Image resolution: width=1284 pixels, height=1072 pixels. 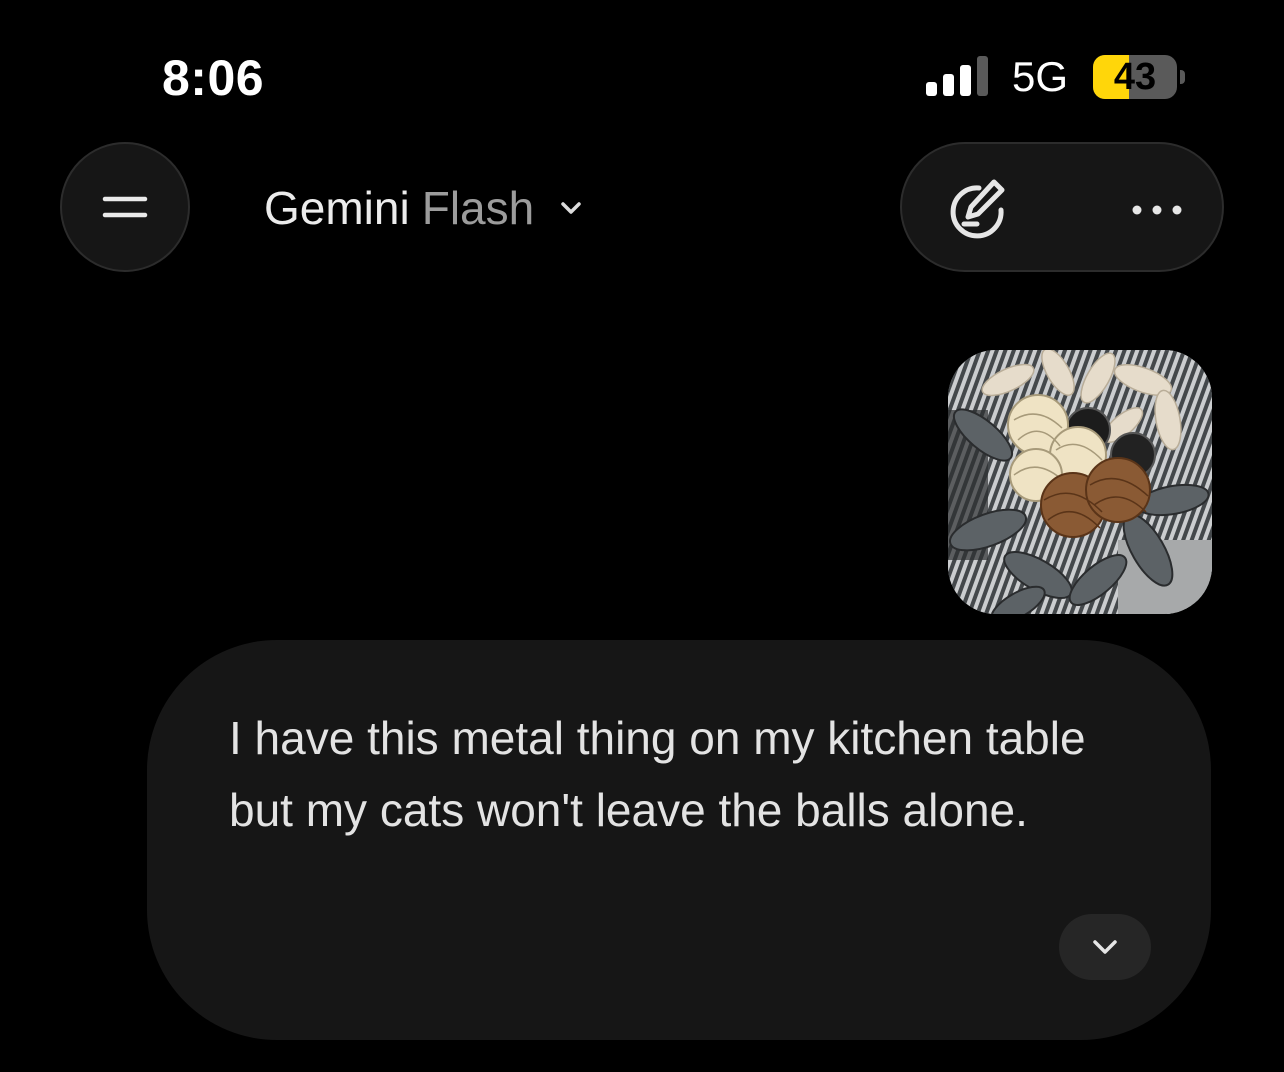 I want to click on network-type: 5G, so click(x=1040, y=76).